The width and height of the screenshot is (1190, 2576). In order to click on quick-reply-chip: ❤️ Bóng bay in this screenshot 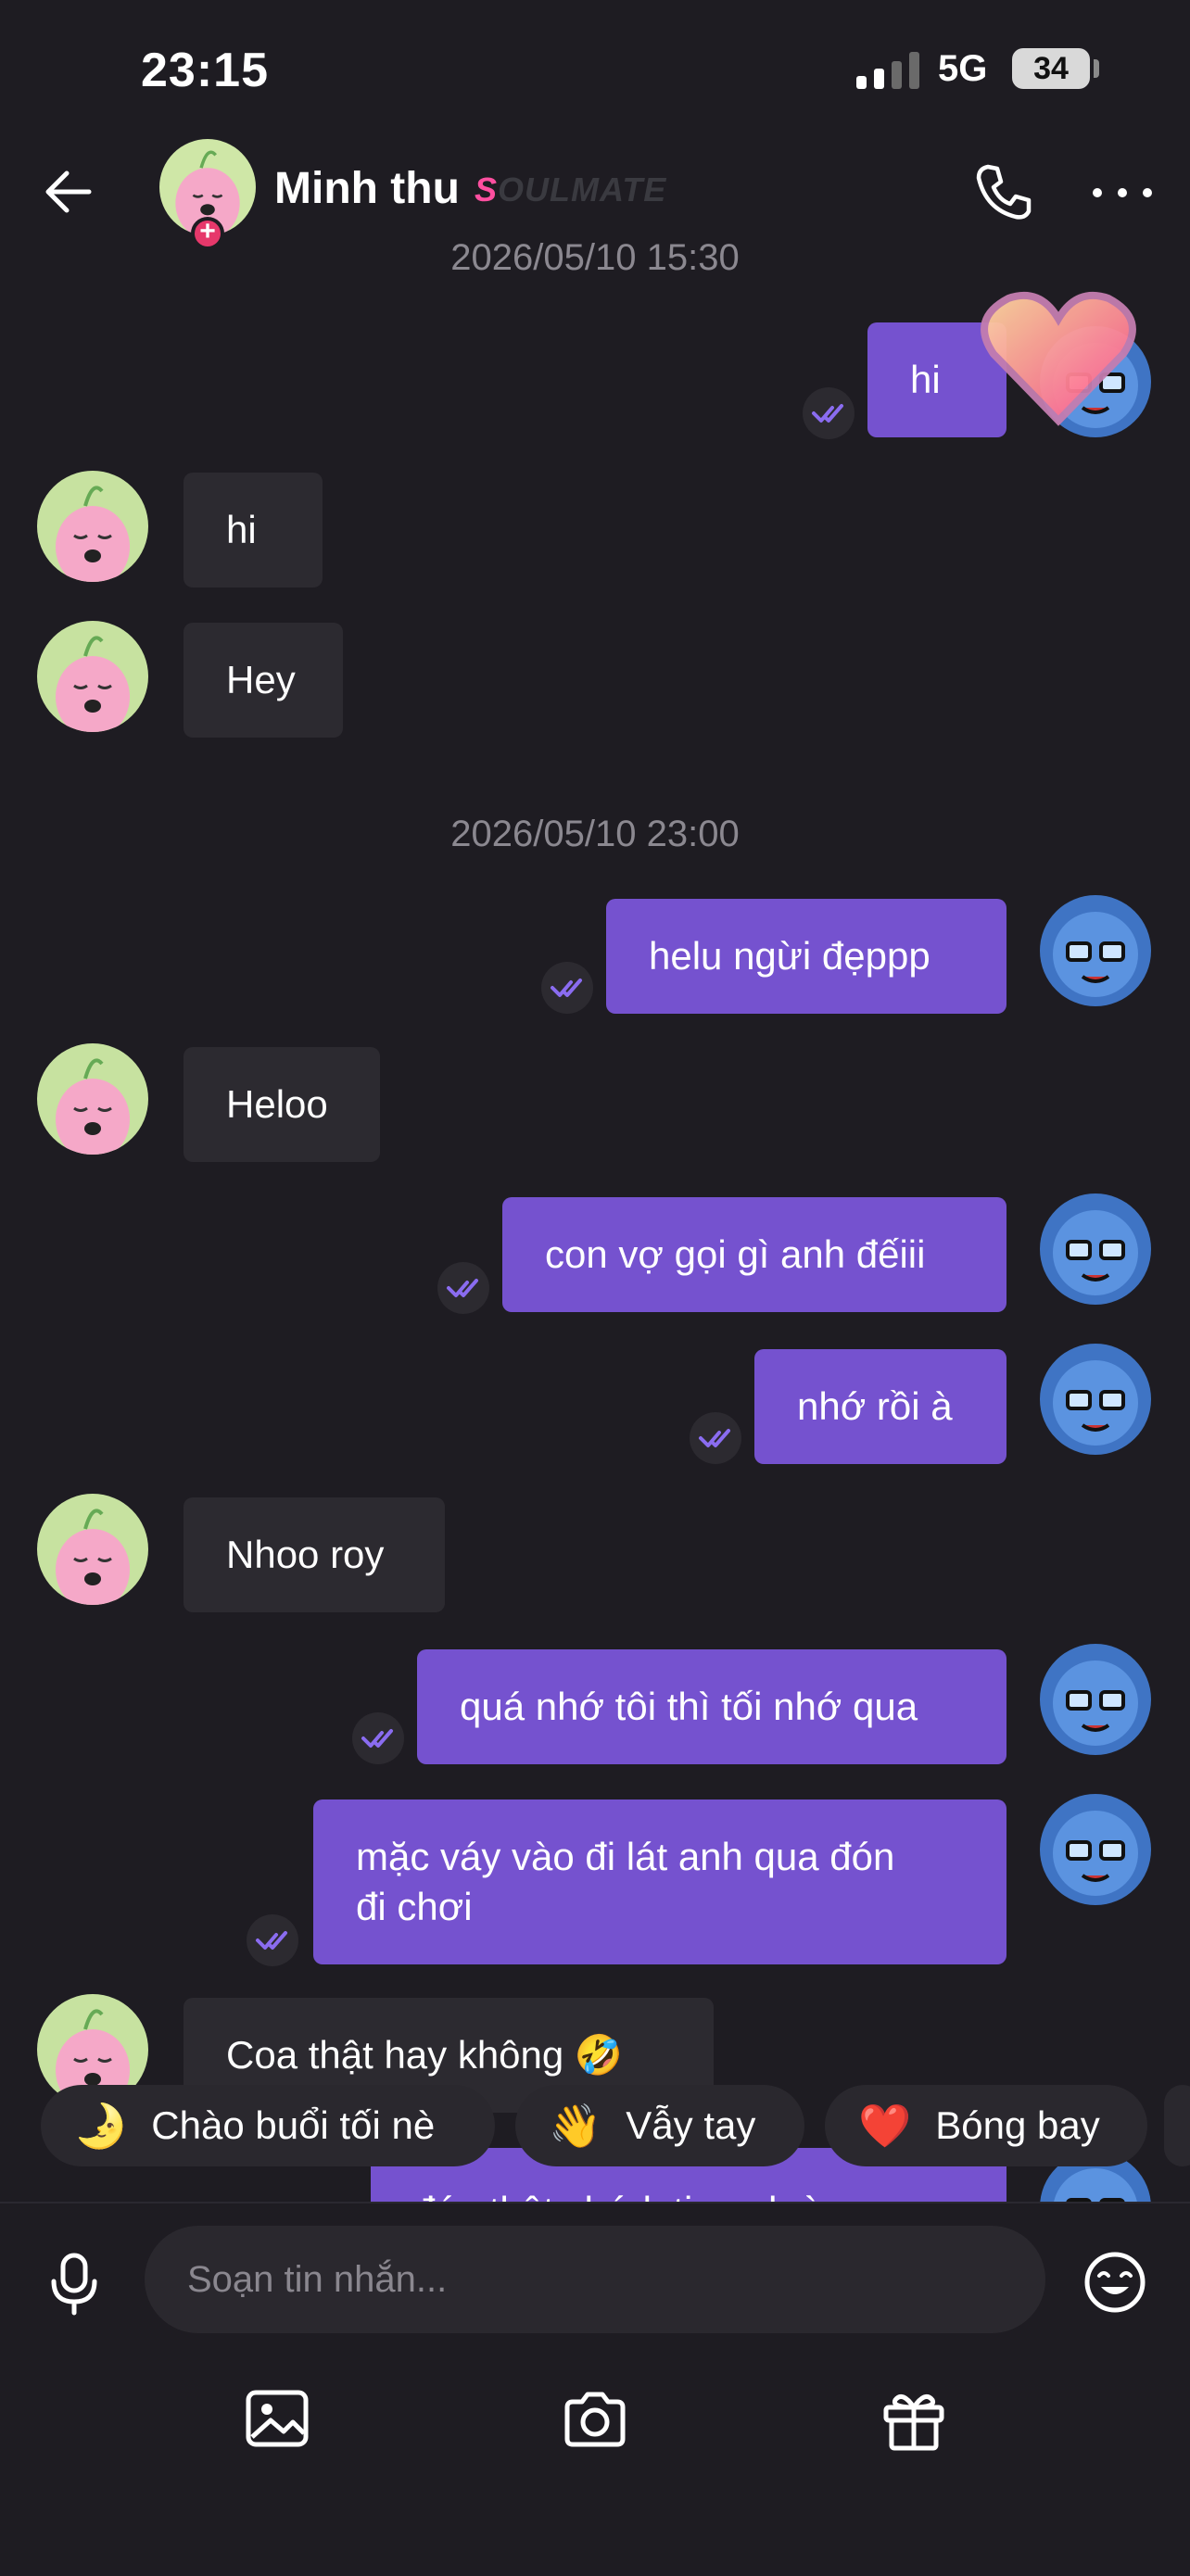, I will do `click(986, 2125)`.